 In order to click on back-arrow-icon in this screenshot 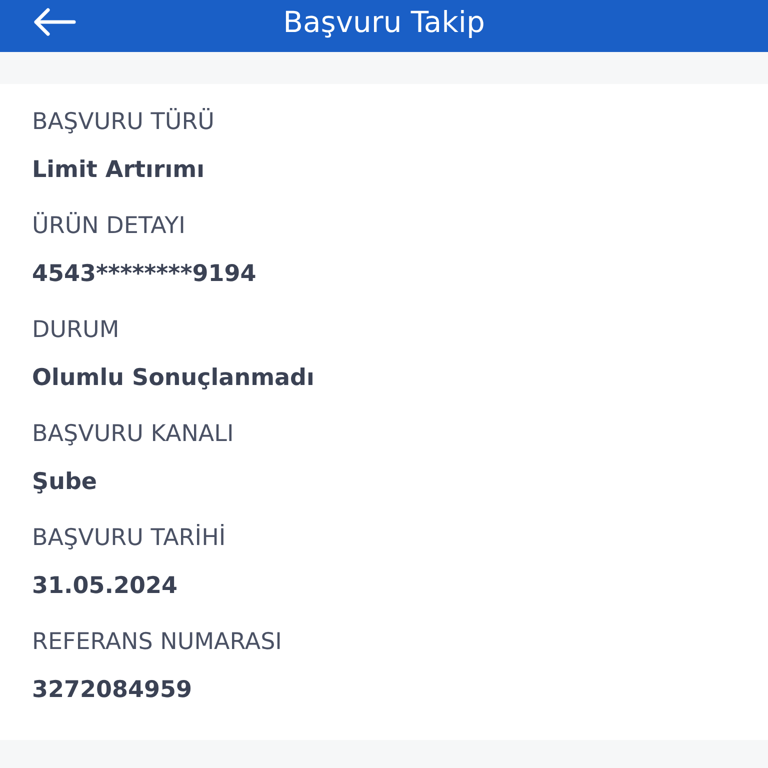, I will do `click(54, 22)`.